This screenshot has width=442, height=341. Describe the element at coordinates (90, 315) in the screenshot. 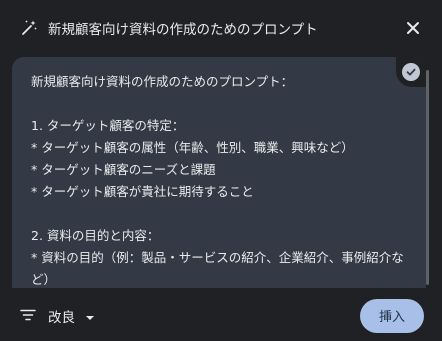

I see `caret-down-icon` at that location.